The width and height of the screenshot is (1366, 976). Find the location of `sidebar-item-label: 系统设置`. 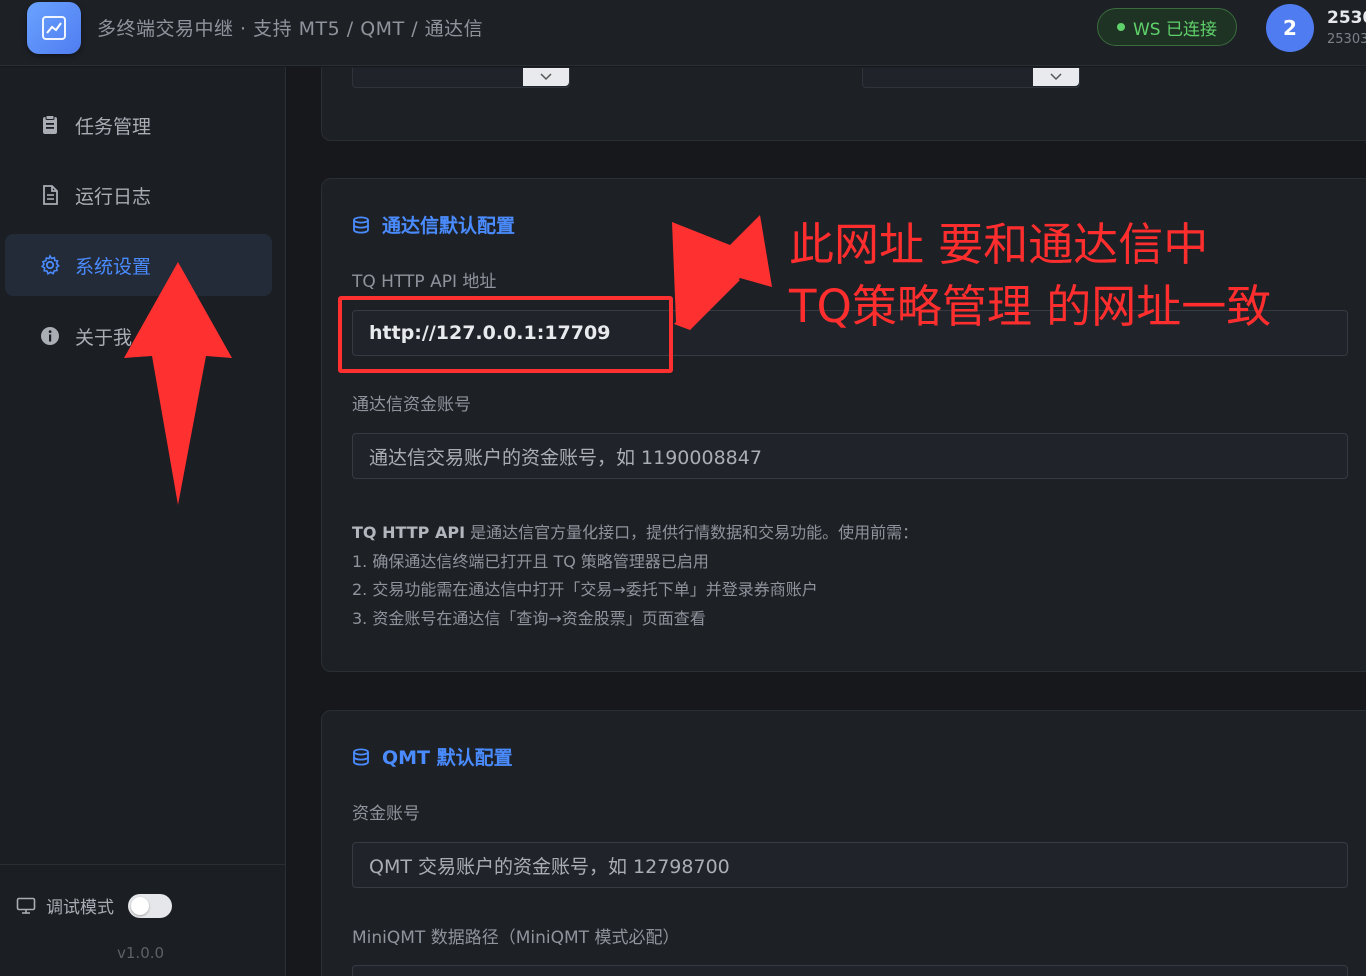

sidebar-item-label: 系统设置 is located at coordinates (113, 266).